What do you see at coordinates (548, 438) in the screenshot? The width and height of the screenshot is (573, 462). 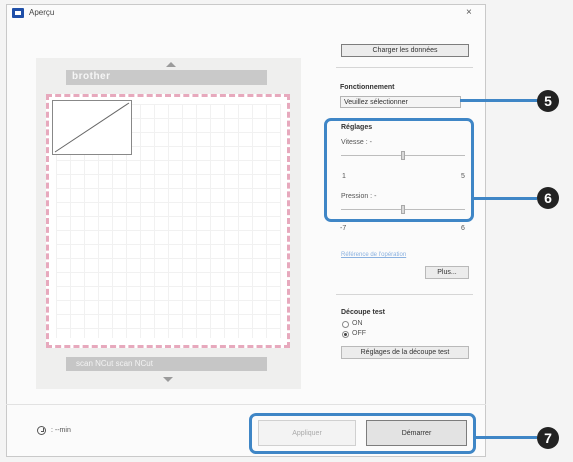 I see `callout-badge-7: 7` at bounding box center [548, 438].